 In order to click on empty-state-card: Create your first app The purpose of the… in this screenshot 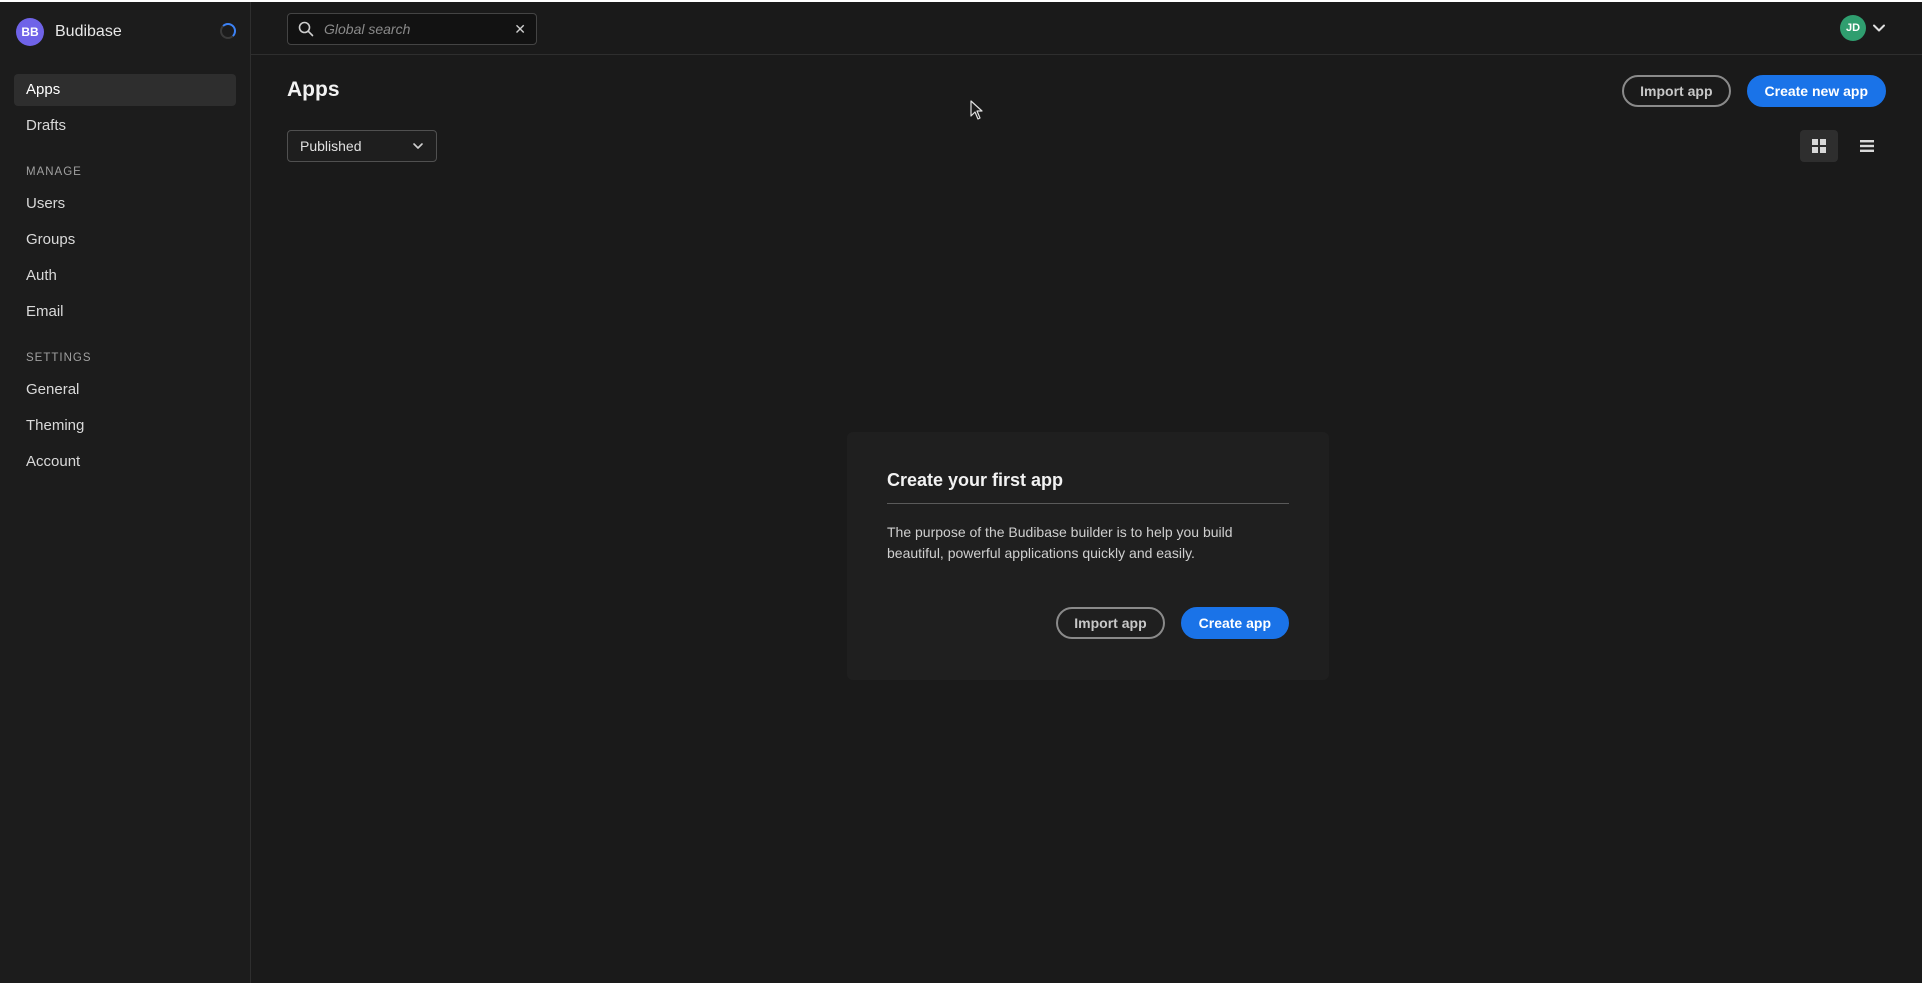, I will do `click(1088, 556)`.